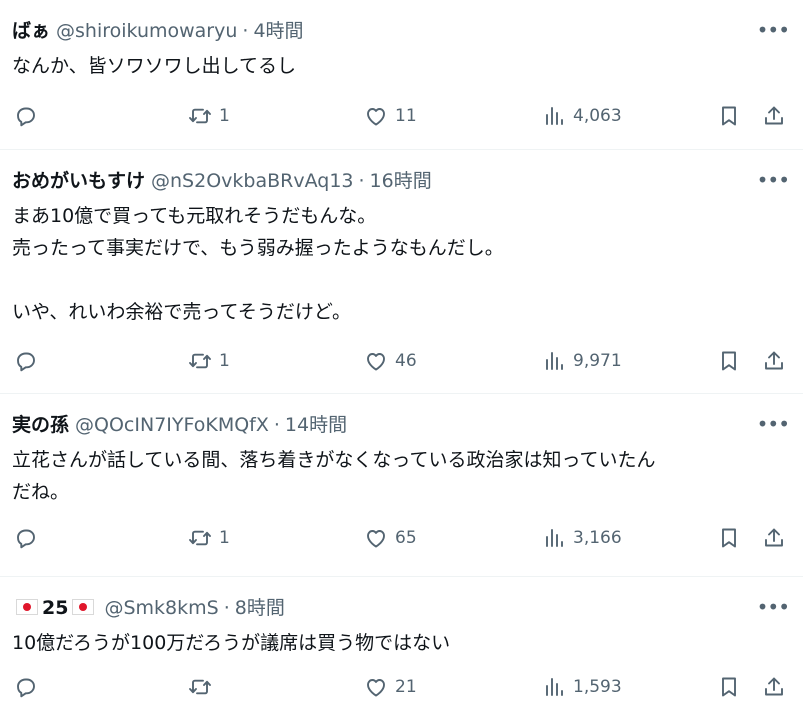 This screenshot has height=715, width=803. Describe the element at coordinates (278, 31) in the screenshot. I see `timestamp: 4時間` at that location.